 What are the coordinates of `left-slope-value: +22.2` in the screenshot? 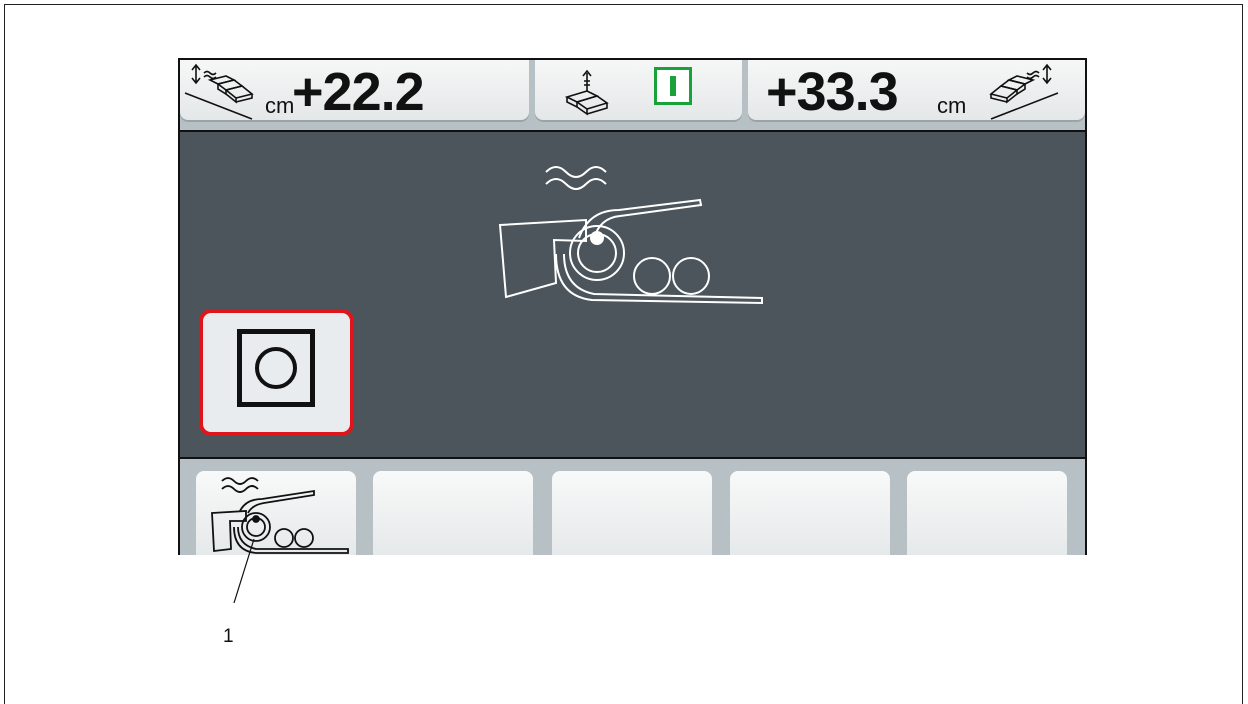 It's located at (358, 92).